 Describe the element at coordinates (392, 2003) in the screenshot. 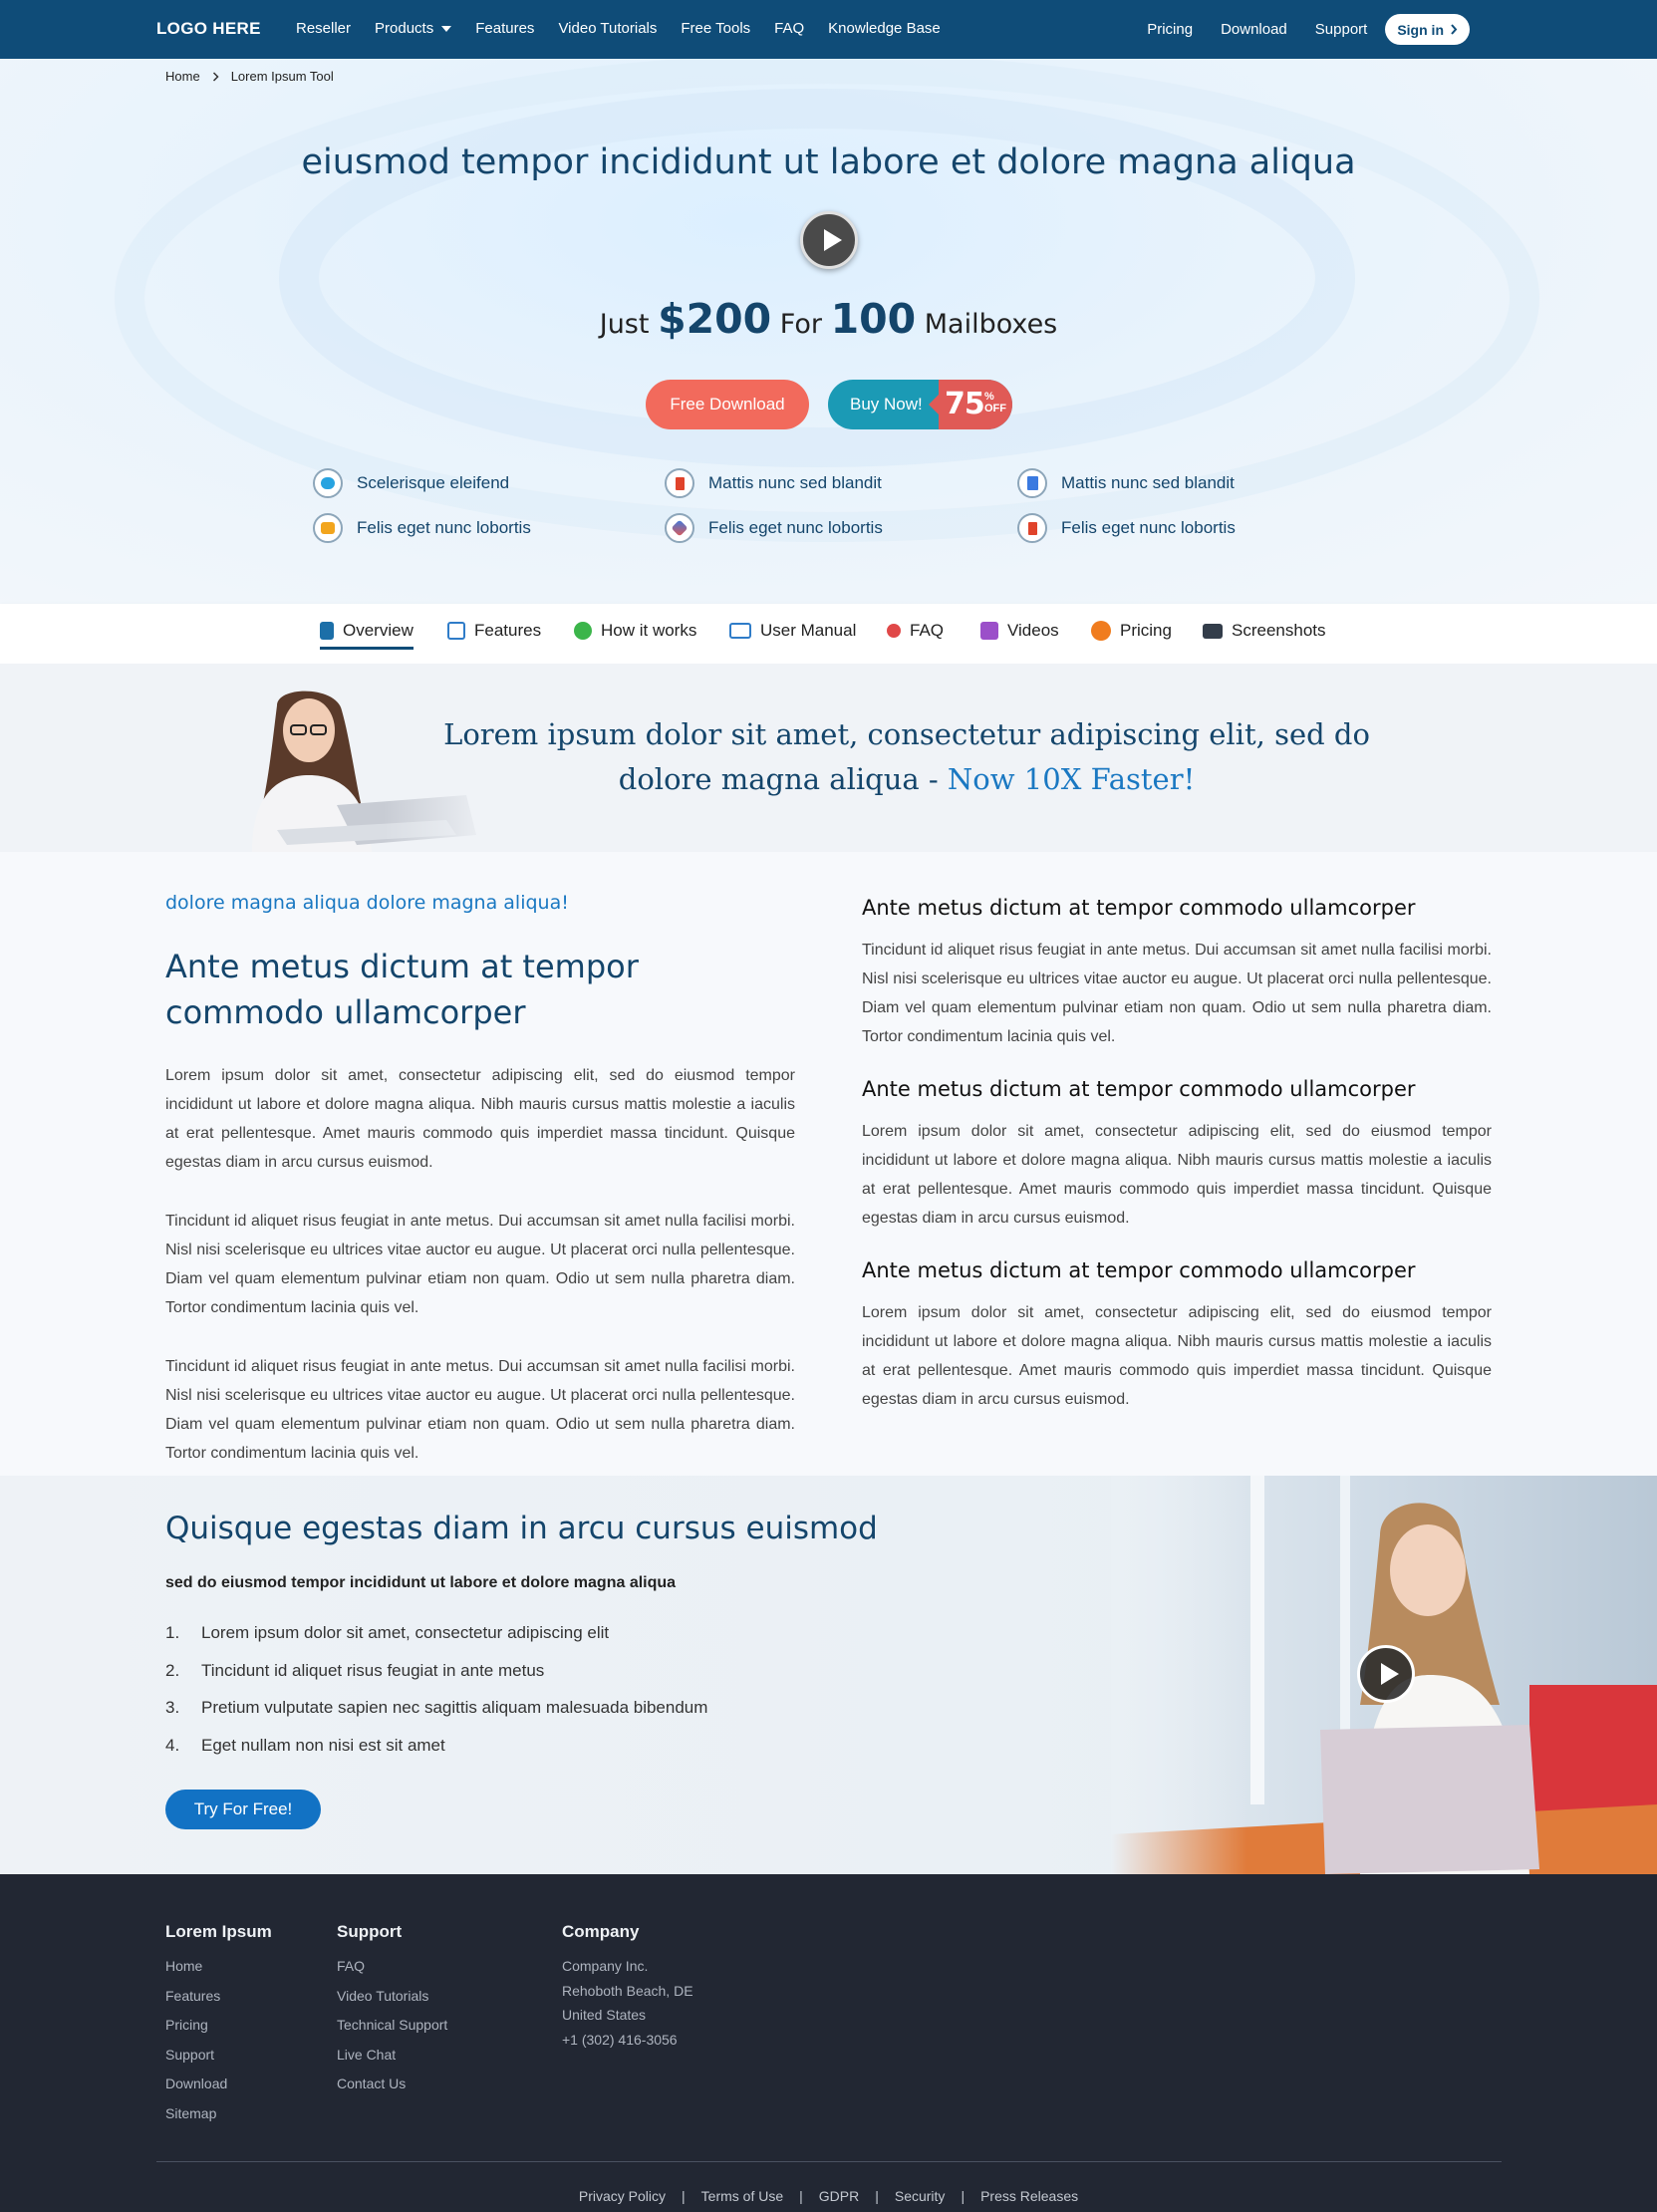

I see `footer-link-video-tutorials: Video Tutorials` at that location.